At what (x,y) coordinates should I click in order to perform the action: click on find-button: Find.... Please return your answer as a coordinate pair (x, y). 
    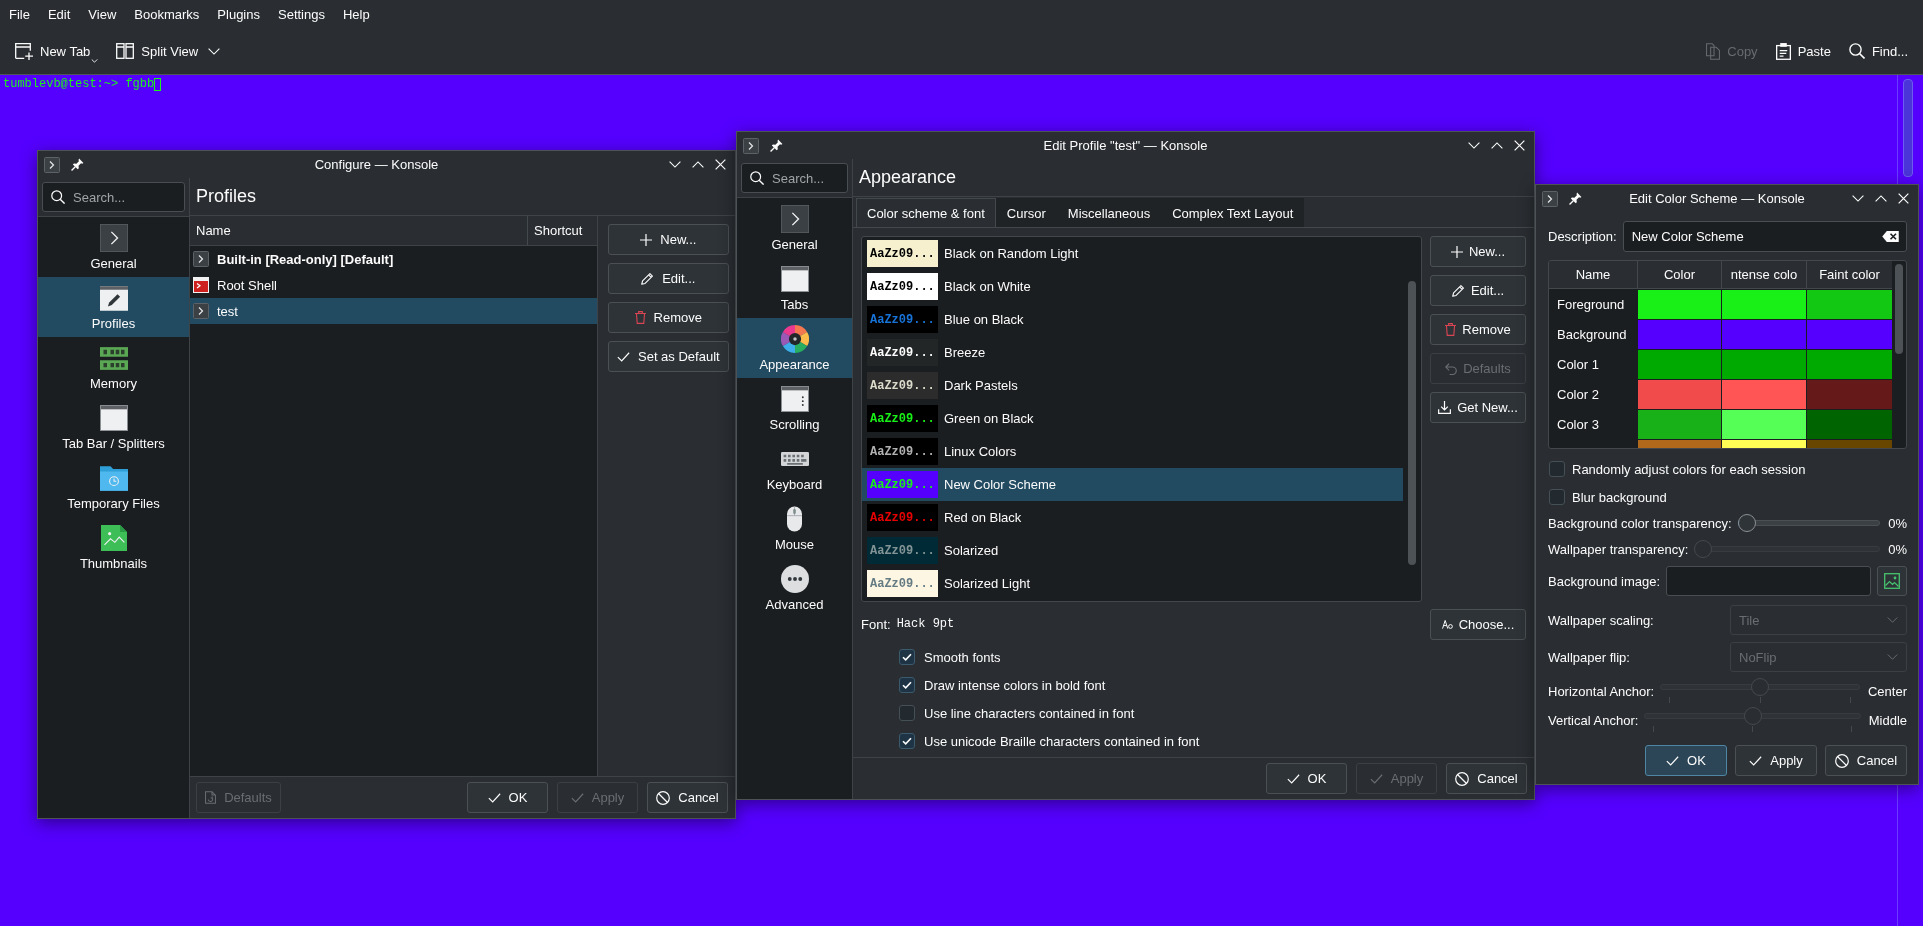
    Looking at the image, I should click on (1878, 51).